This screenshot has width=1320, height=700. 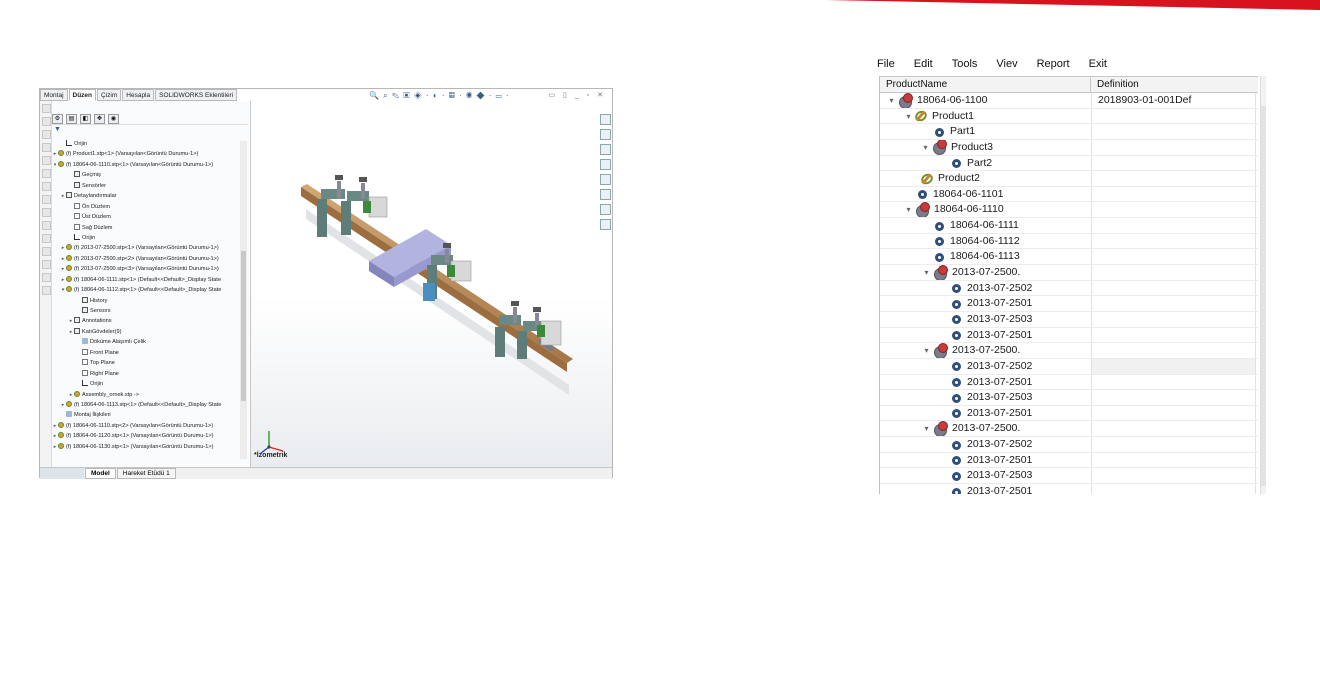 What do you see at coordinates (144, 217) in the screenshot?
I see `feature-tree-item: Üst Düzlem` at bounding box center [144, 217].